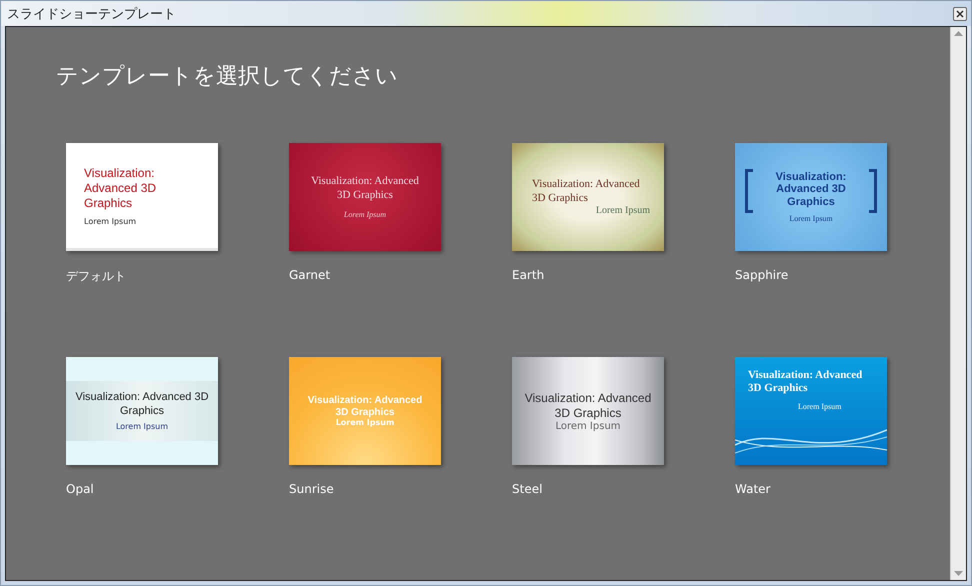 Image resolution: width=972 pixels, height=586 pixels. Describe the element at coordinates (80, 489) in the screenshot. I see `template-name: Opal` at that location.